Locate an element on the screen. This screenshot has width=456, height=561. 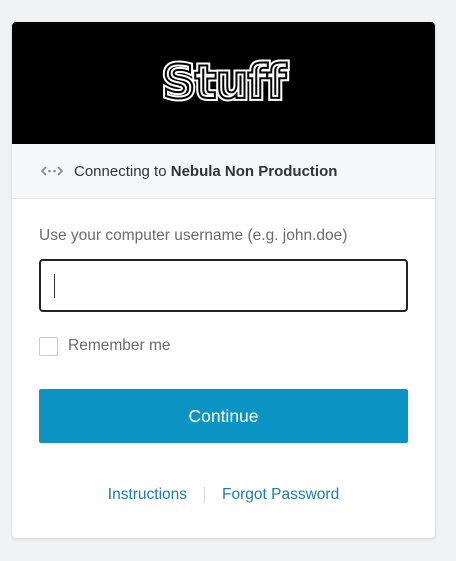
environment-name: Nebula Non Production is located at coordinates (254, 171).